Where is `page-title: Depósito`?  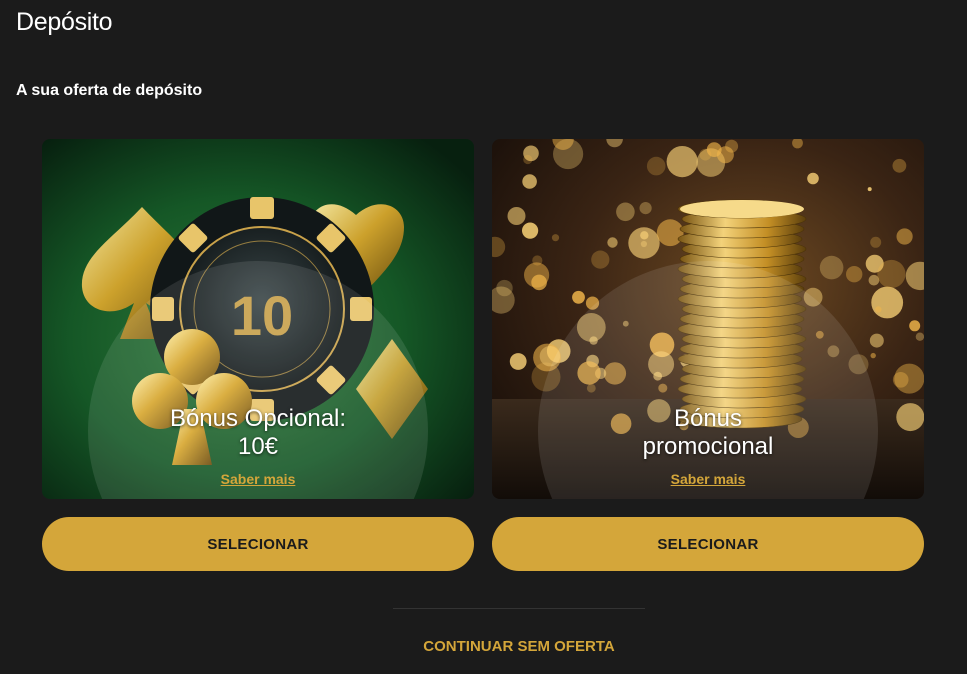
page-title: Depósito is located at coordinates (64, 22).